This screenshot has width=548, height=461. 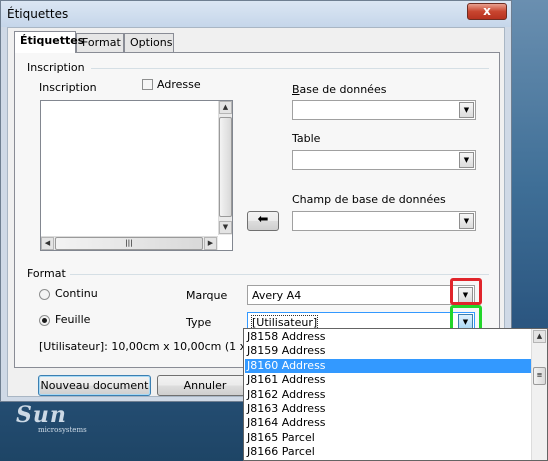 I want to click on tab-options: Options, so click(x=149, y=42).